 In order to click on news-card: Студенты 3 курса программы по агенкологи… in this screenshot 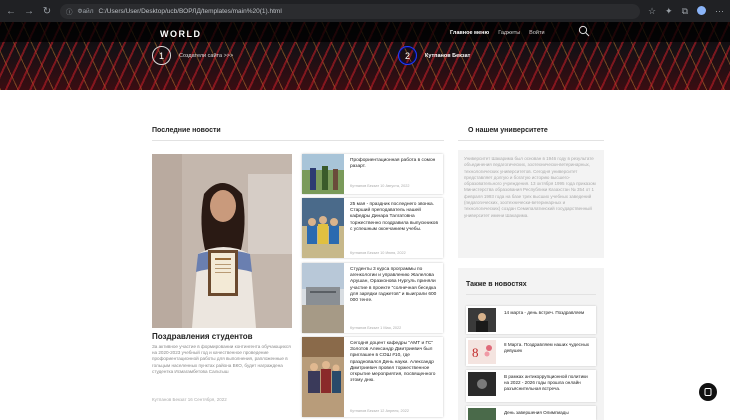, I will do `click(372, 298)`.